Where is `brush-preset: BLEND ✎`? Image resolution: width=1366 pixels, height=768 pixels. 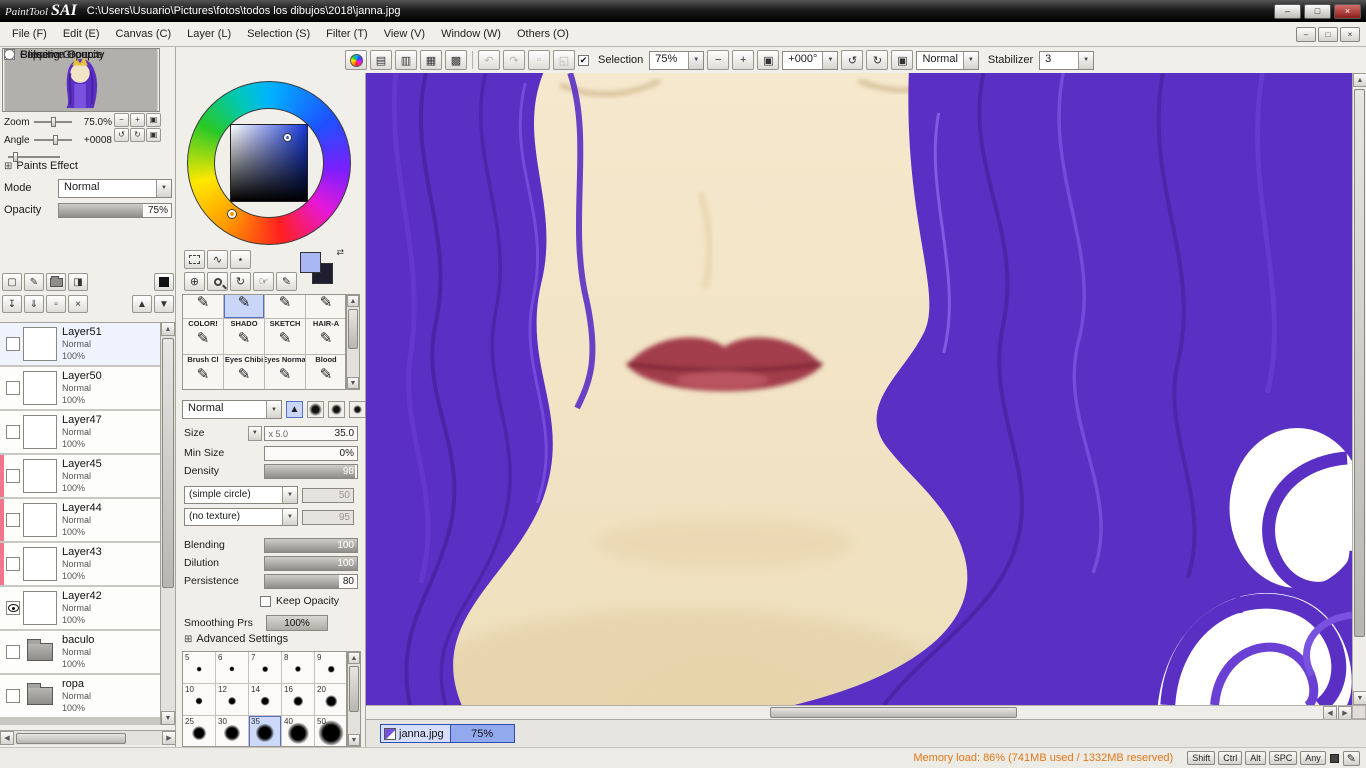 brush-preset: BLEND ✎ is located at coordinates (285, 307).